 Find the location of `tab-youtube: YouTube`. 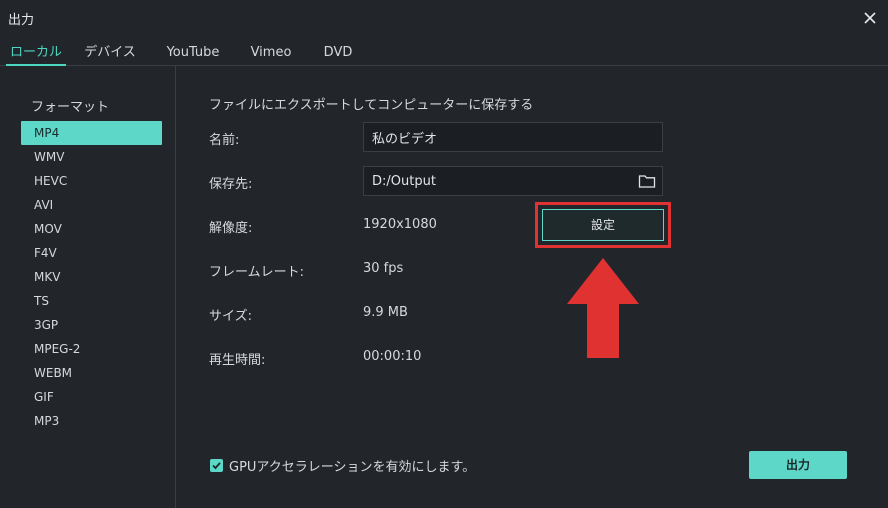

tab-youtube: YouTube is located at coordinates (193, 50).